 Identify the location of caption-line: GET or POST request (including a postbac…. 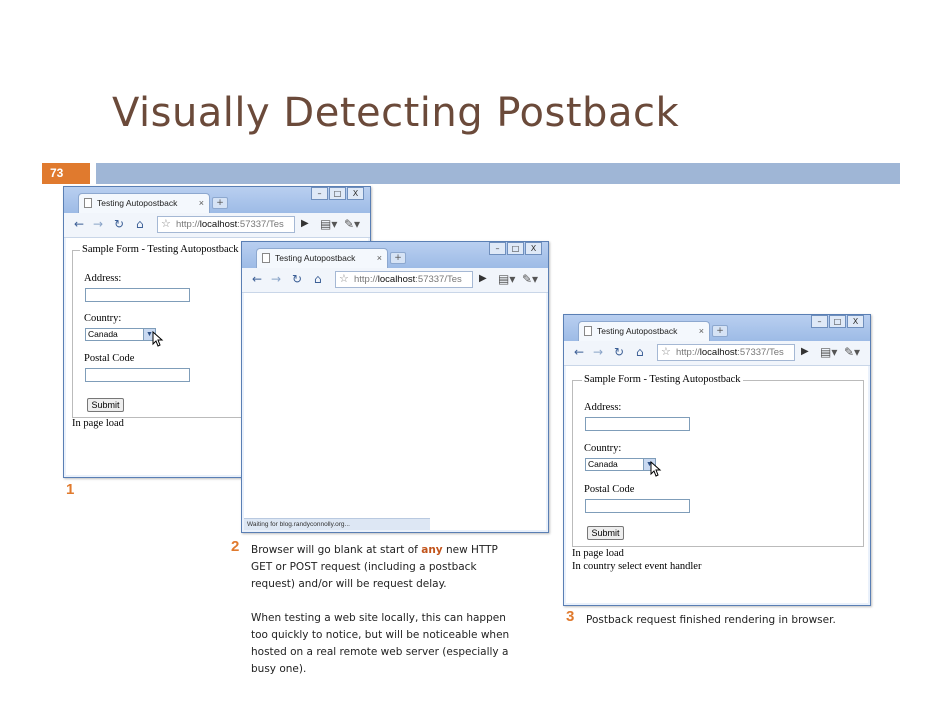
(364, 567).